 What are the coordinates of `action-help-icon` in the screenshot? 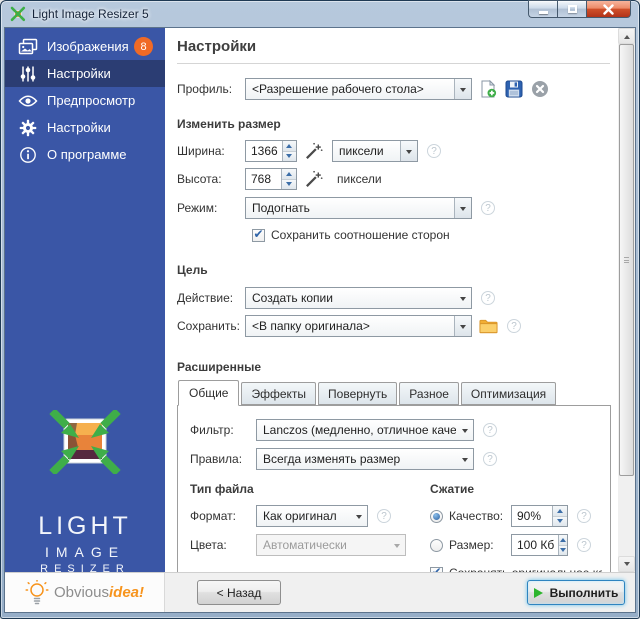 It's located at (488, 298).